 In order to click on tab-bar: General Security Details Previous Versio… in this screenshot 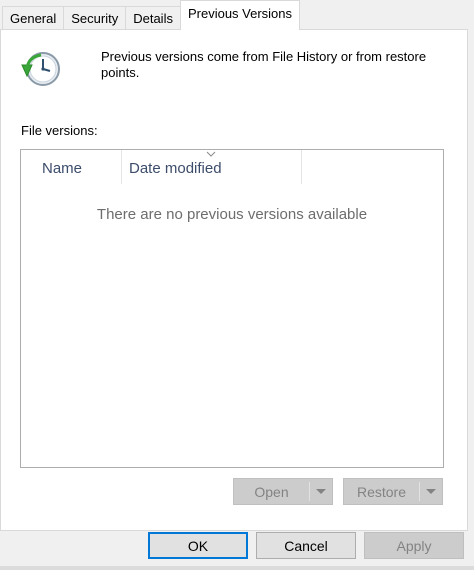, I will do `click(237, 15)`.